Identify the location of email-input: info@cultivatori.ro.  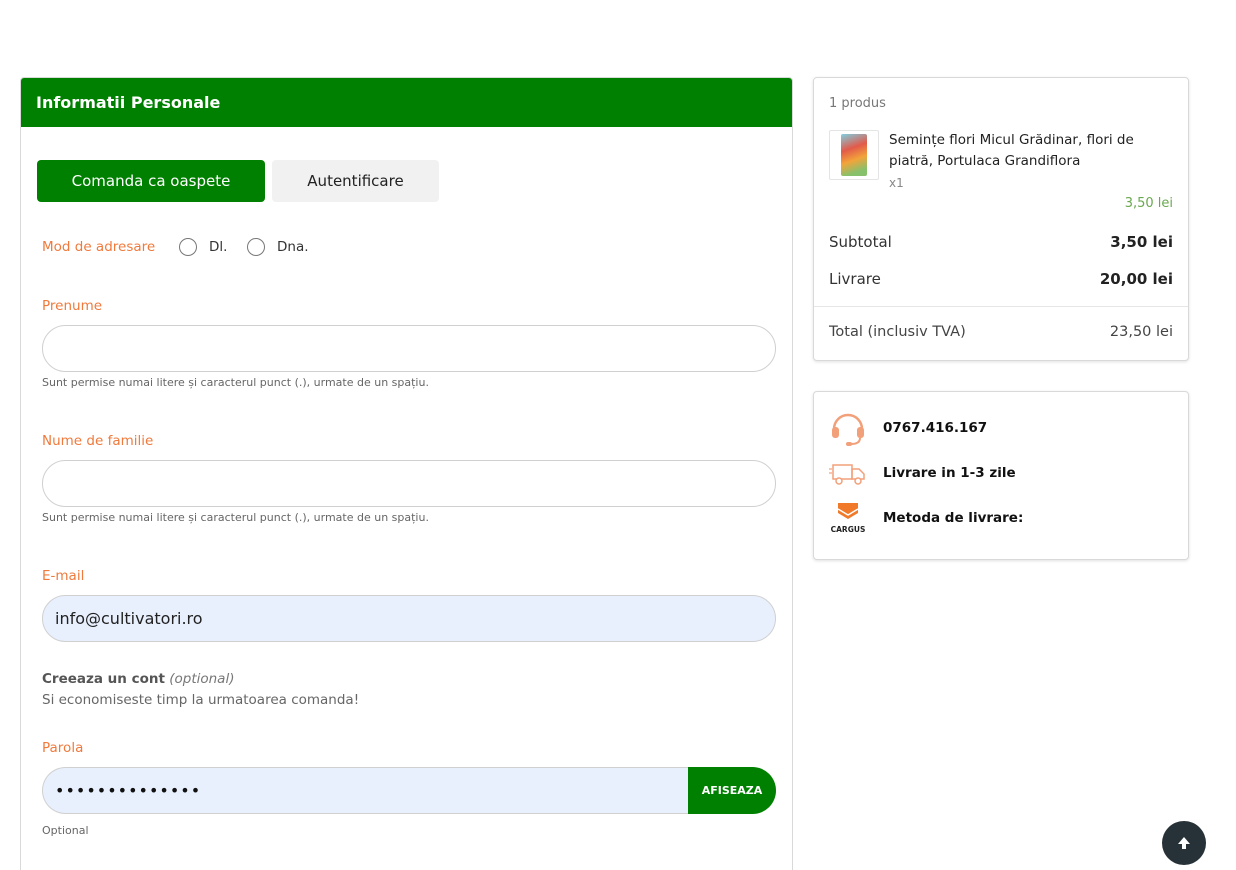
(409, 618).